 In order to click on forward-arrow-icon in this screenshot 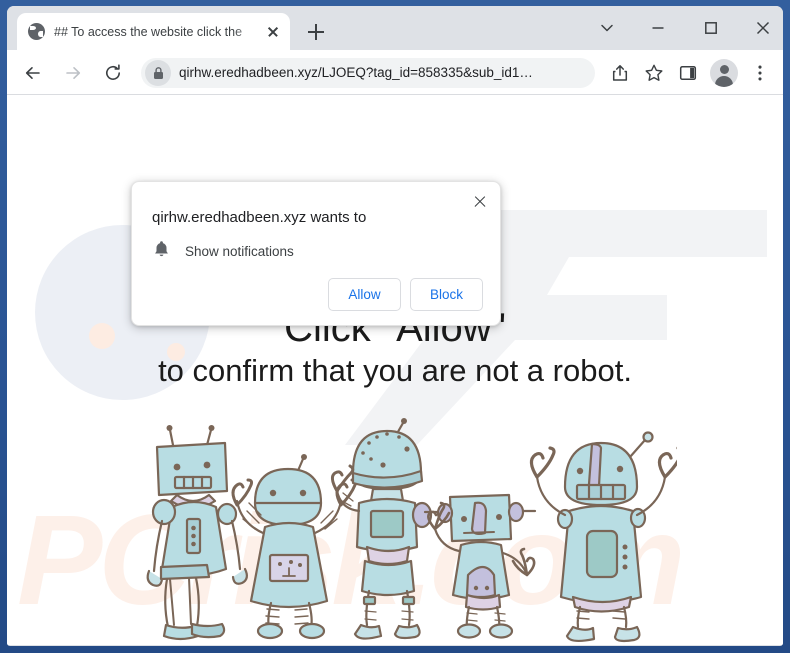, I will do `click(73, 73)`.